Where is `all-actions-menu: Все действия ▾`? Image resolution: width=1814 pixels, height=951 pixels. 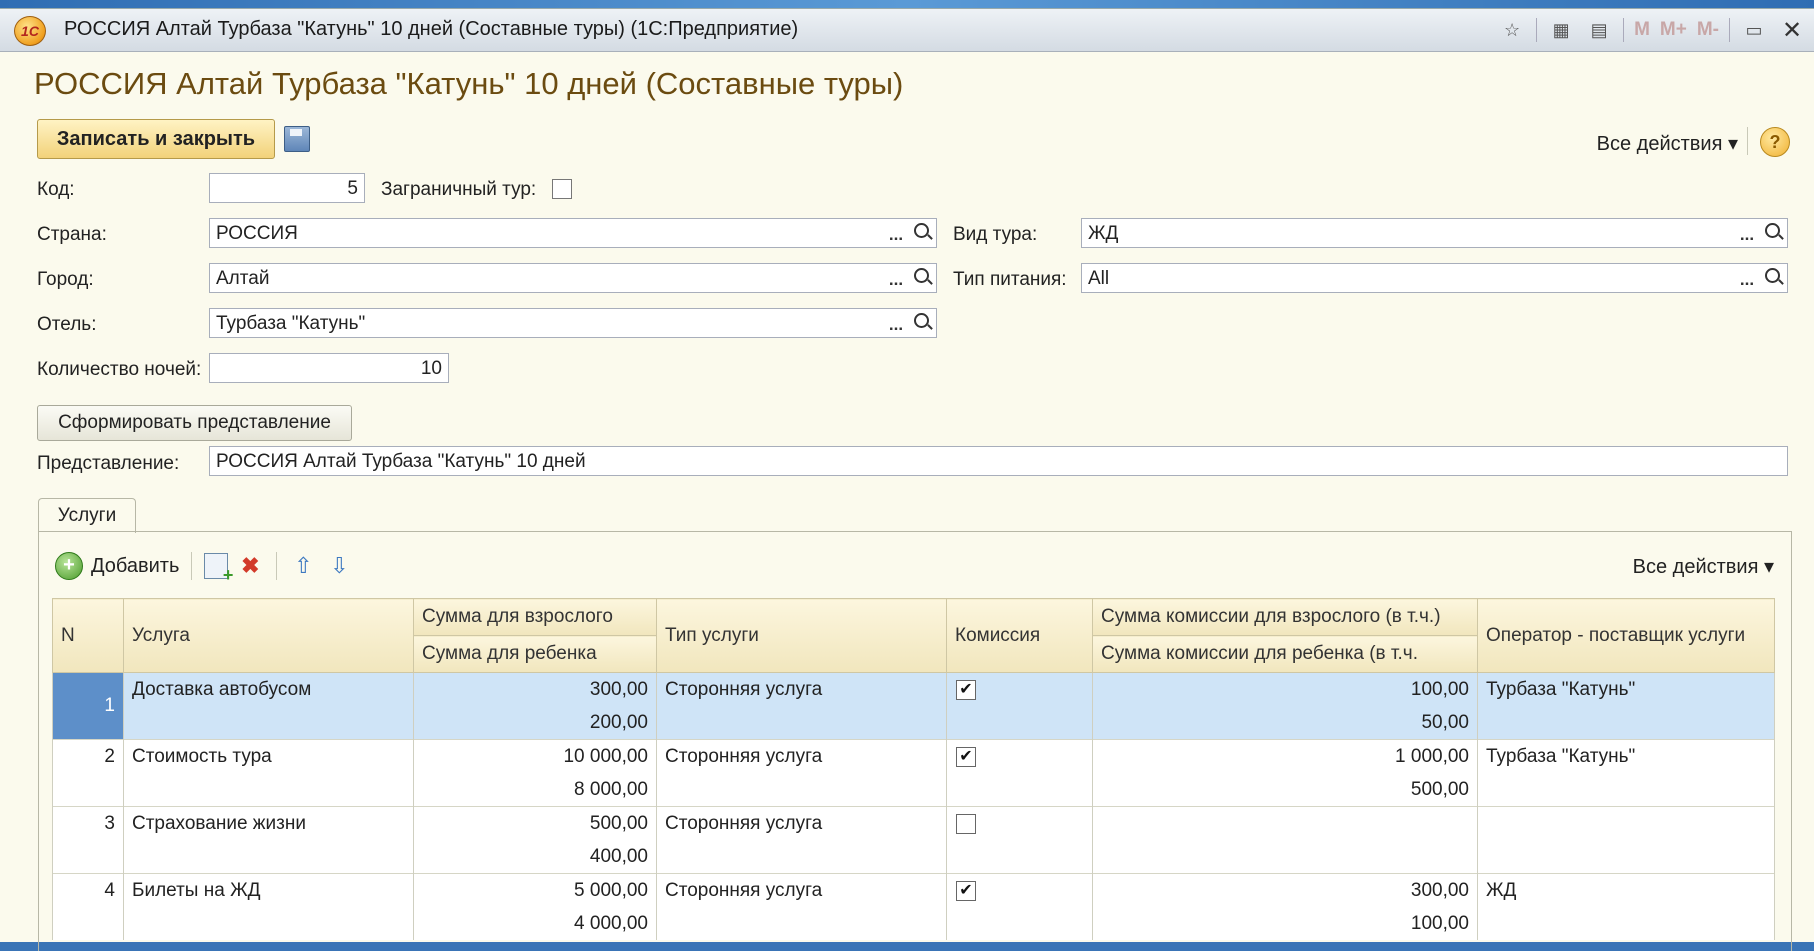
all-actions-menu: Все действия ▾ is located at coordinates (1667, 143).